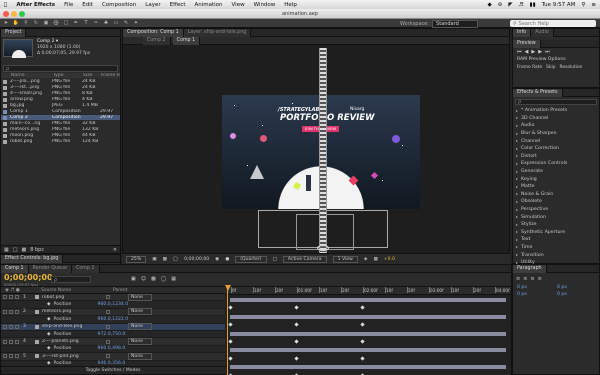 This screenshot has height=375, width=600. Describe the element at coordinates (73, 311) in the screenshot. I see `layer-name: meteors.png` at that location.